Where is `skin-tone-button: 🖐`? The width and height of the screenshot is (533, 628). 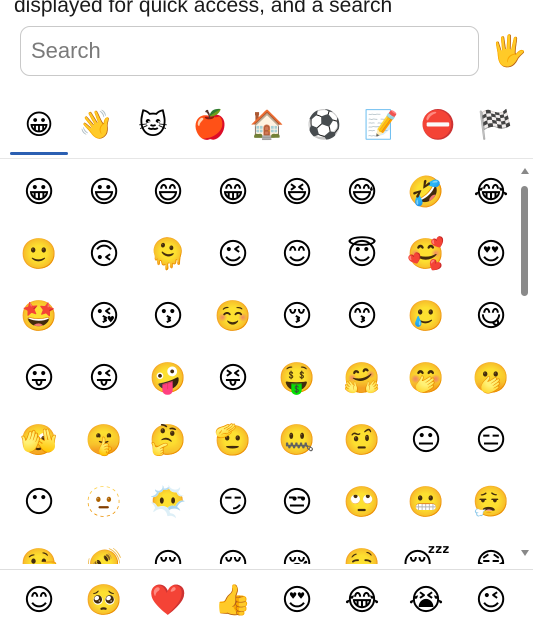
skin-tone-button: 🖐 is located at coordinates (509, 52).